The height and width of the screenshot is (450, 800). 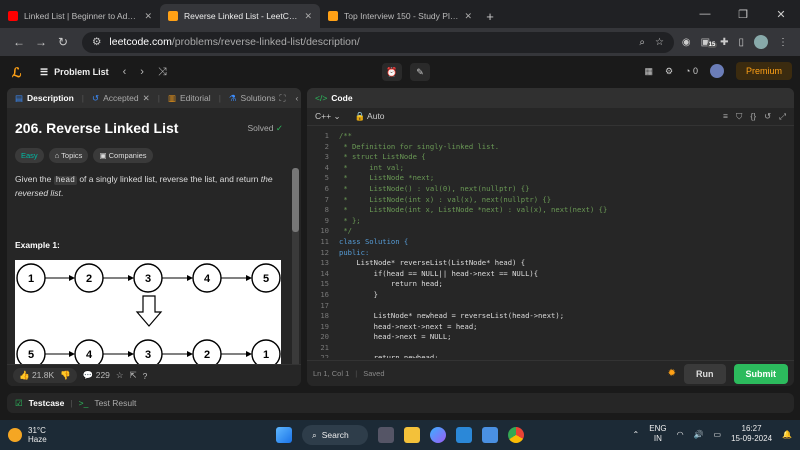 I want to click on braces-icon: {}, so click(x=753, y=116).